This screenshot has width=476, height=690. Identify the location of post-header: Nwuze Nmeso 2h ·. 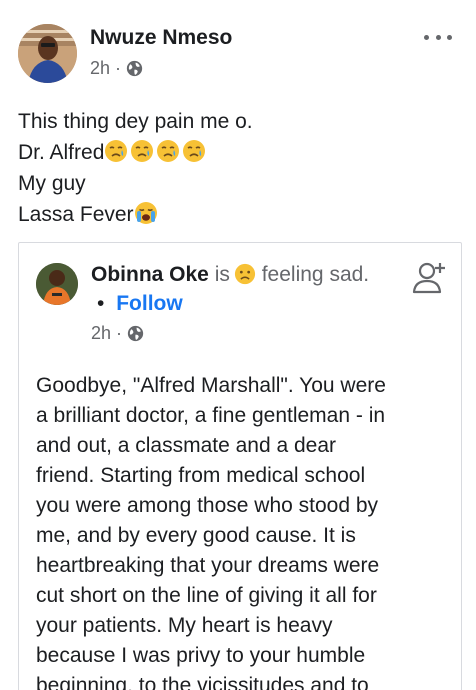
(238, 53).